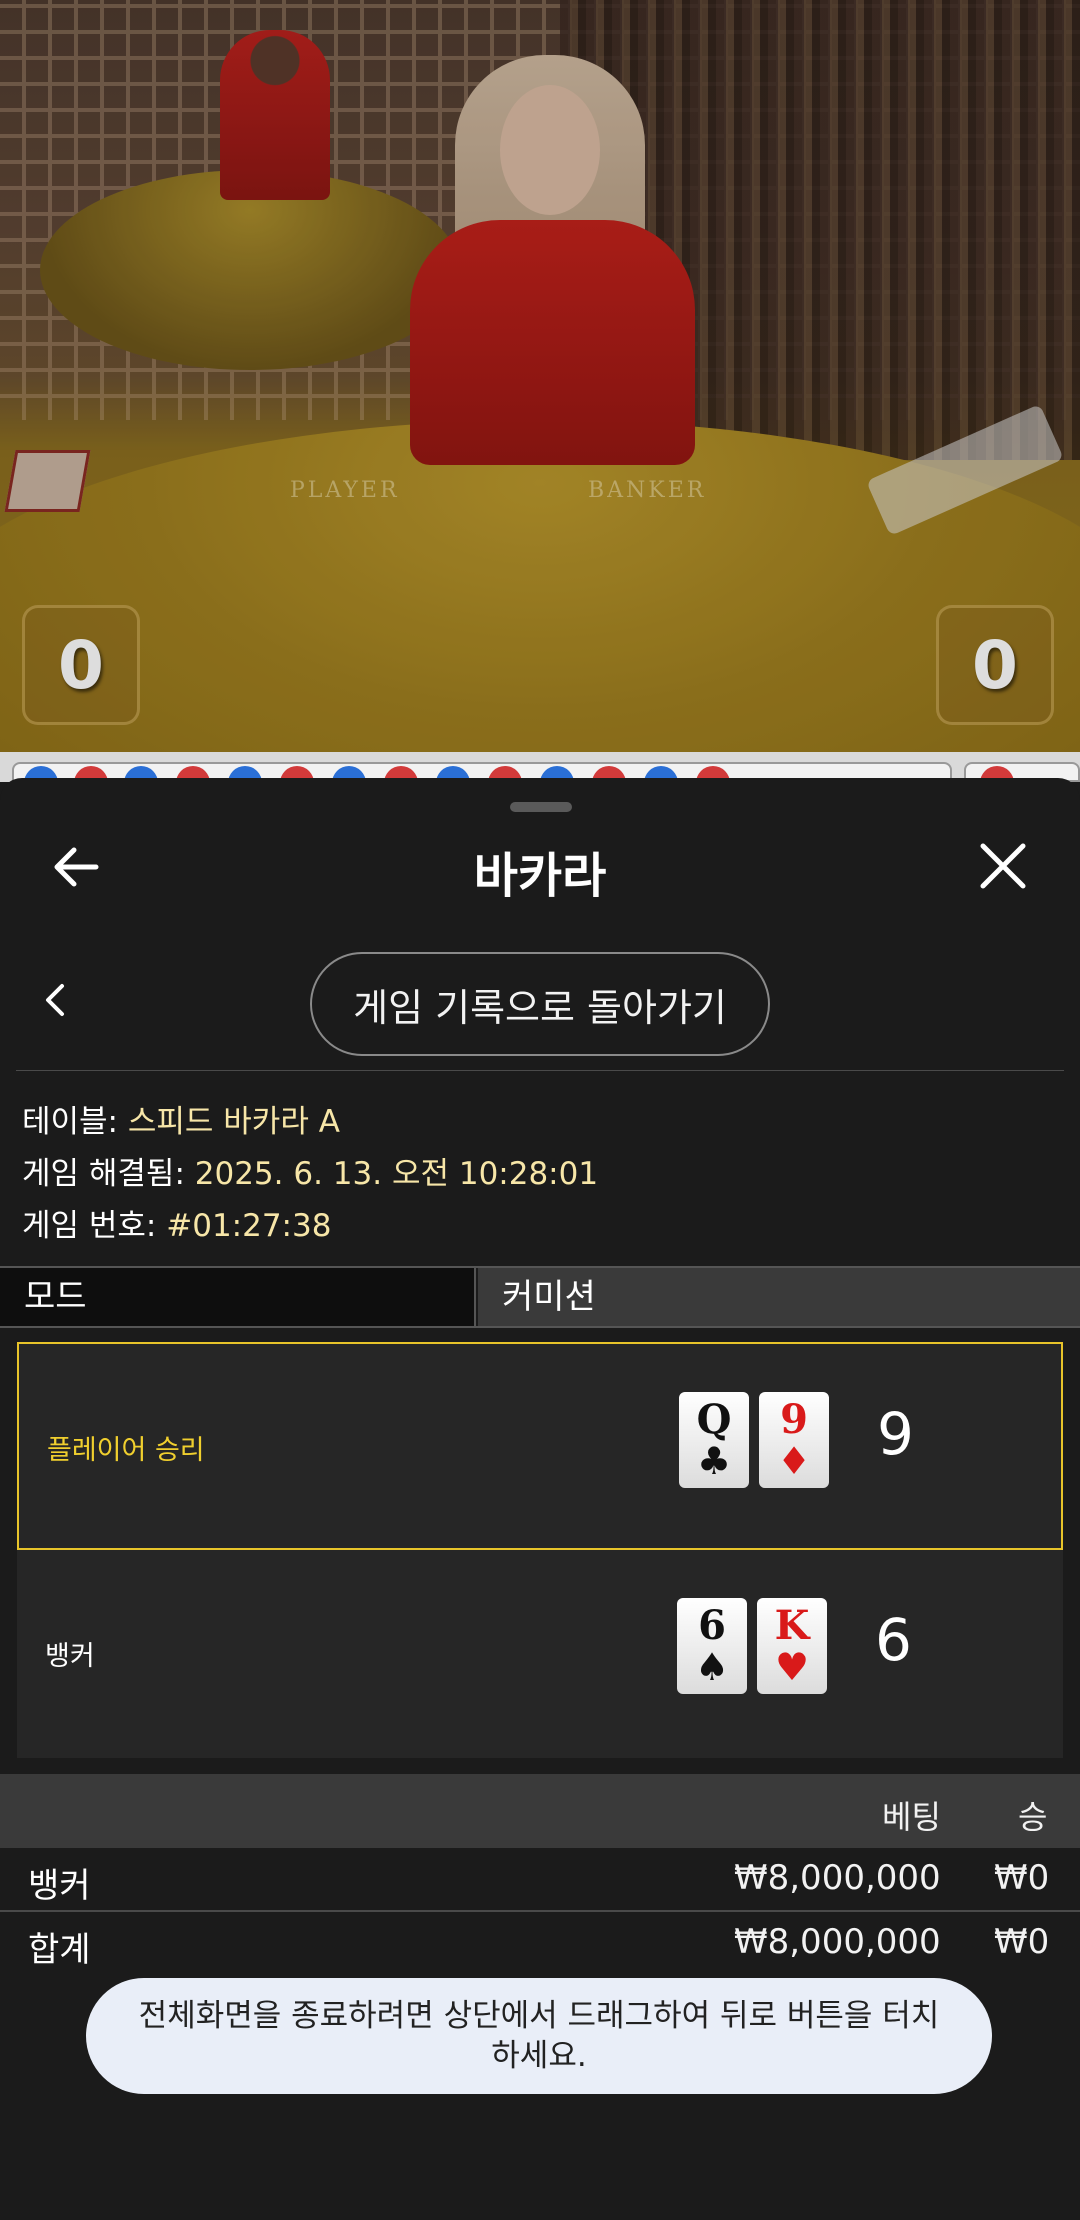  What do you see at coordinates (995, 665) in the screenshot?
I see `banker-score: 0` at bounding box center [995, 665].